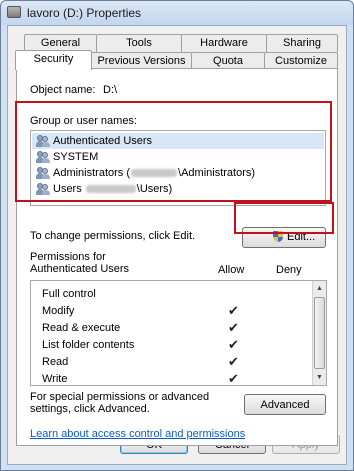 The image size is (354, 471). What do you see at coordinates (172, 362) in the screenshot?
I see `permission-row-read: Read ✔` at bounding box center [172, 362].